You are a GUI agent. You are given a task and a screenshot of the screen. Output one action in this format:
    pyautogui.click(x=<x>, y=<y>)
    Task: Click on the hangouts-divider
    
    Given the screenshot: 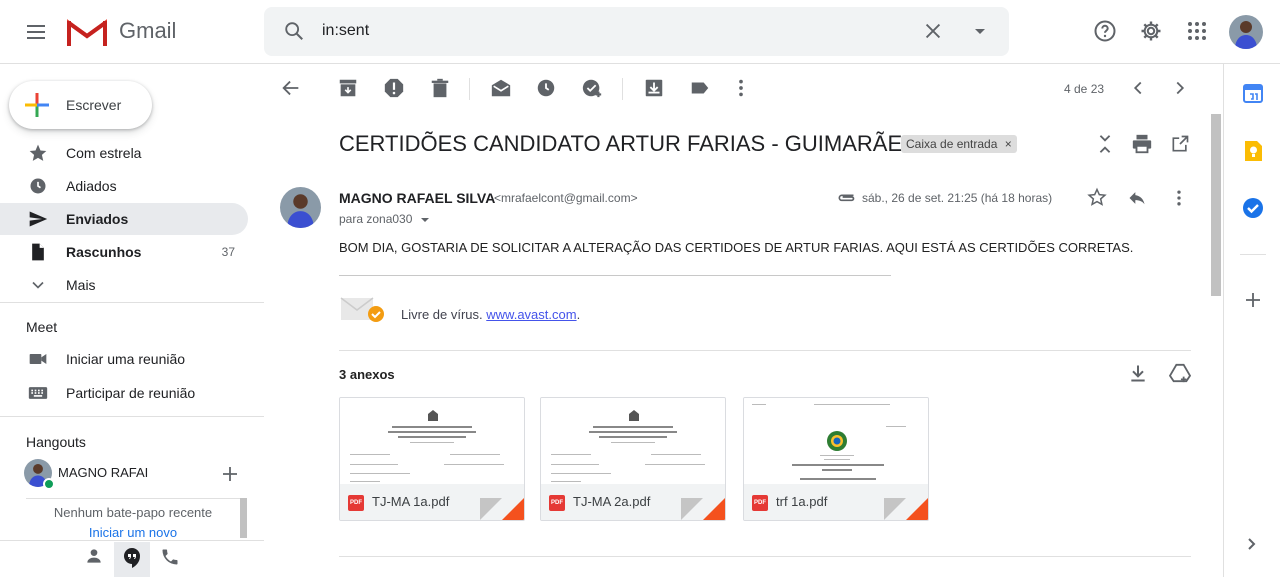 What is the action you would take?
    pyautogui.click(x=133, y=498)
    